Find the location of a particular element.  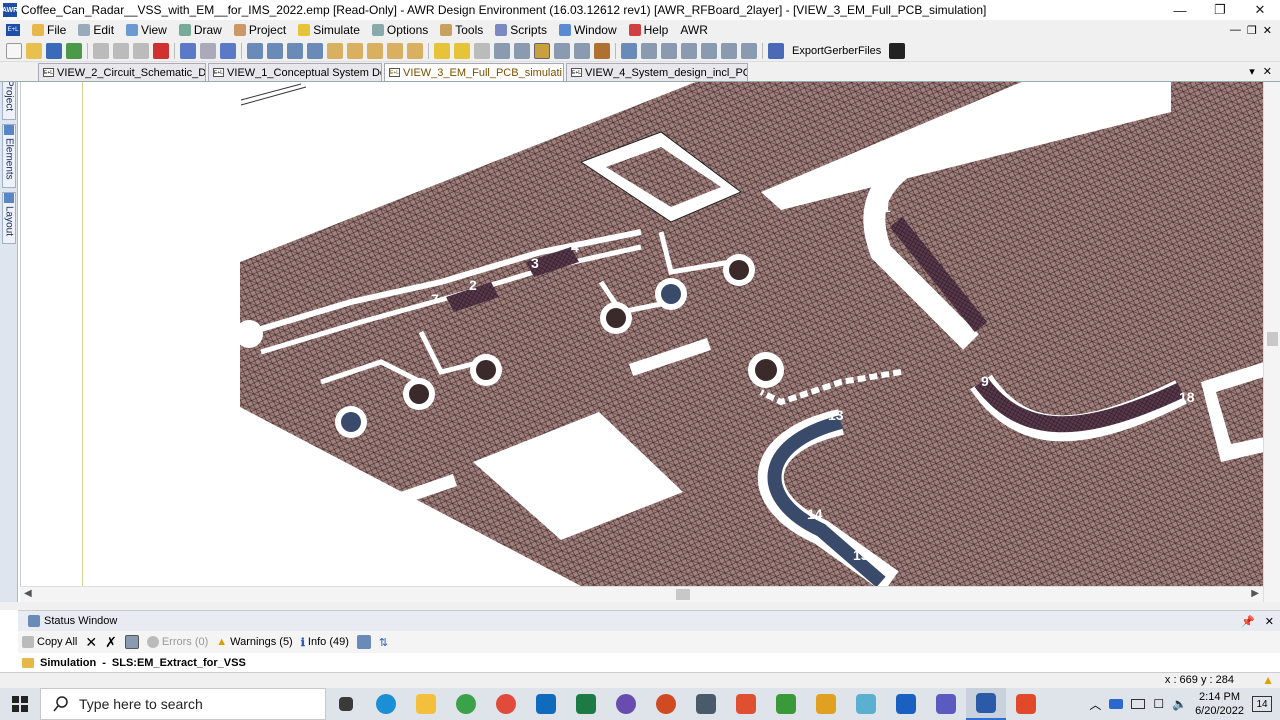

errors-filter-button: Errors (0) is located at coordinates (177, 642).